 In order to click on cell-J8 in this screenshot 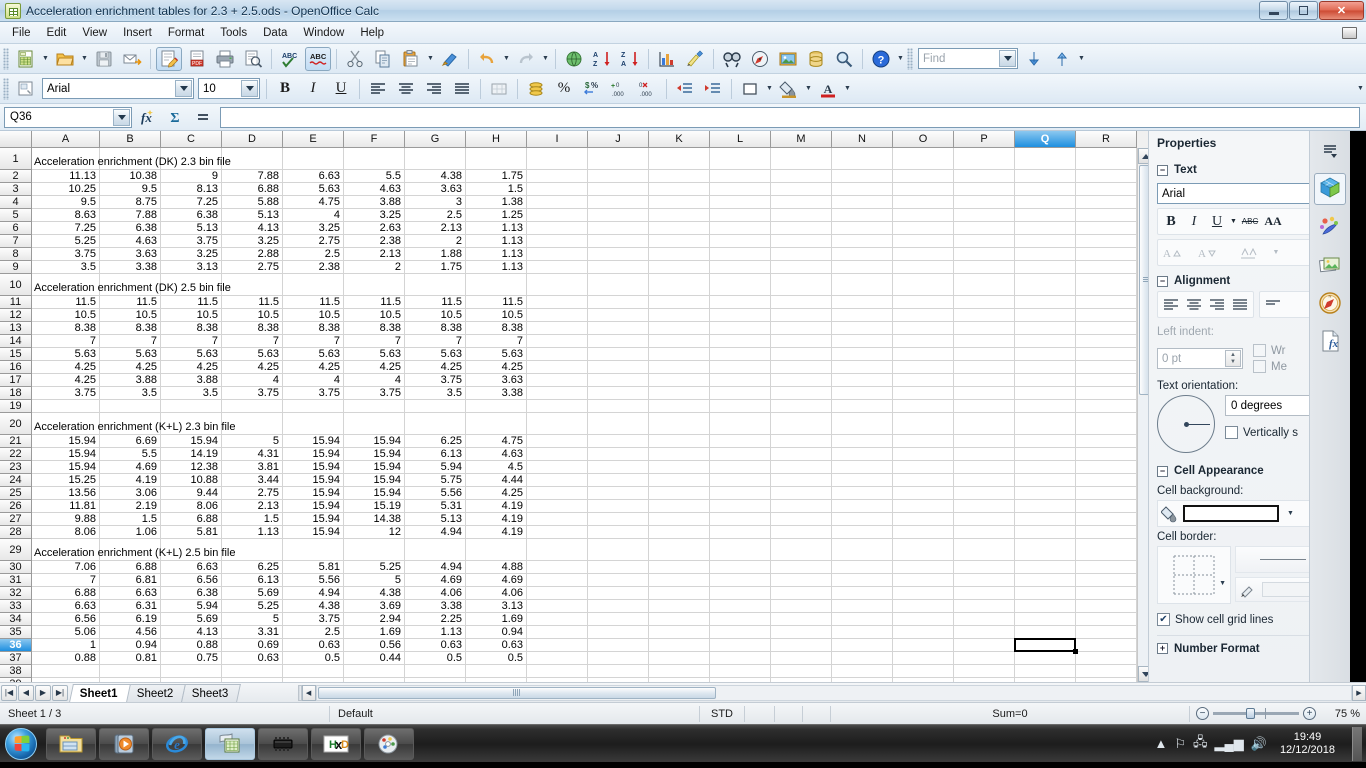, I will do `click(618, 254)`.